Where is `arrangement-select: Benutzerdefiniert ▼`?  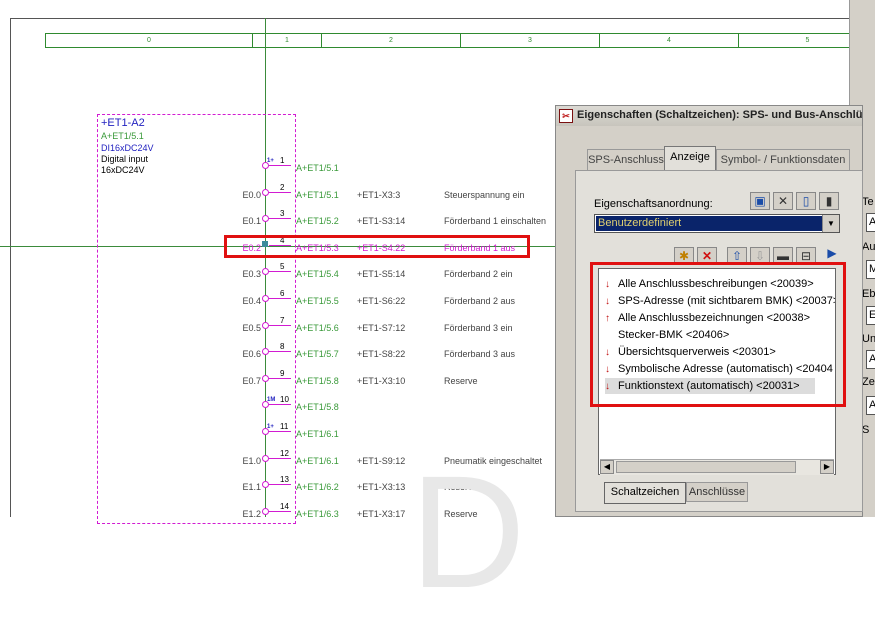
arrangement-select: Benutzerdefiniert ▼ is located at coordinates (717, 223).